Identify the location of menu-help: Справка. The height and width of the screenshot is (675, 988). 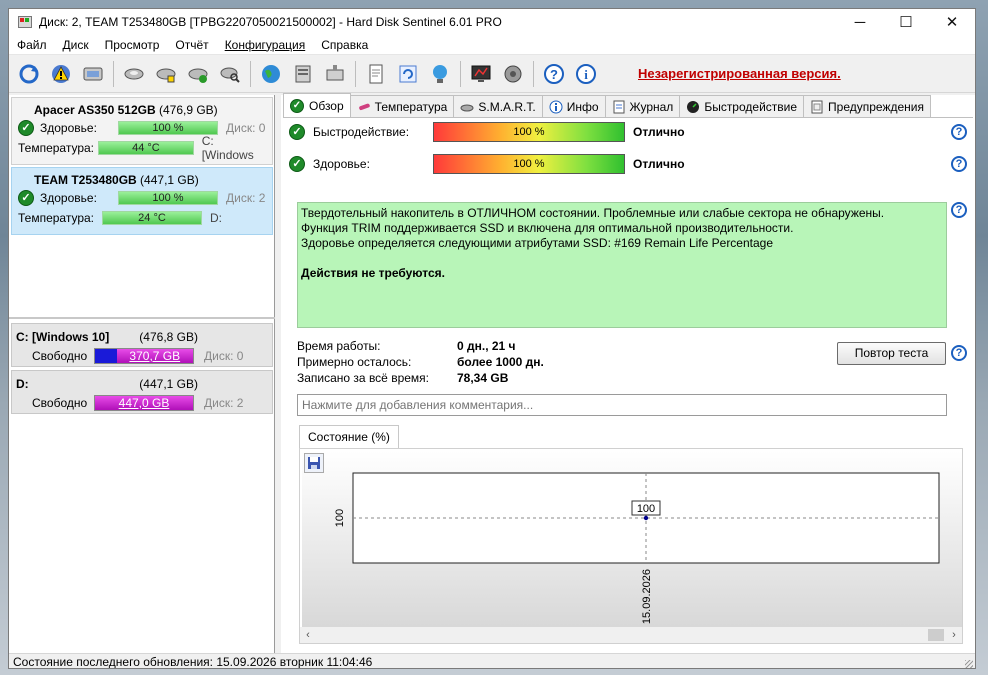
(344, 45).